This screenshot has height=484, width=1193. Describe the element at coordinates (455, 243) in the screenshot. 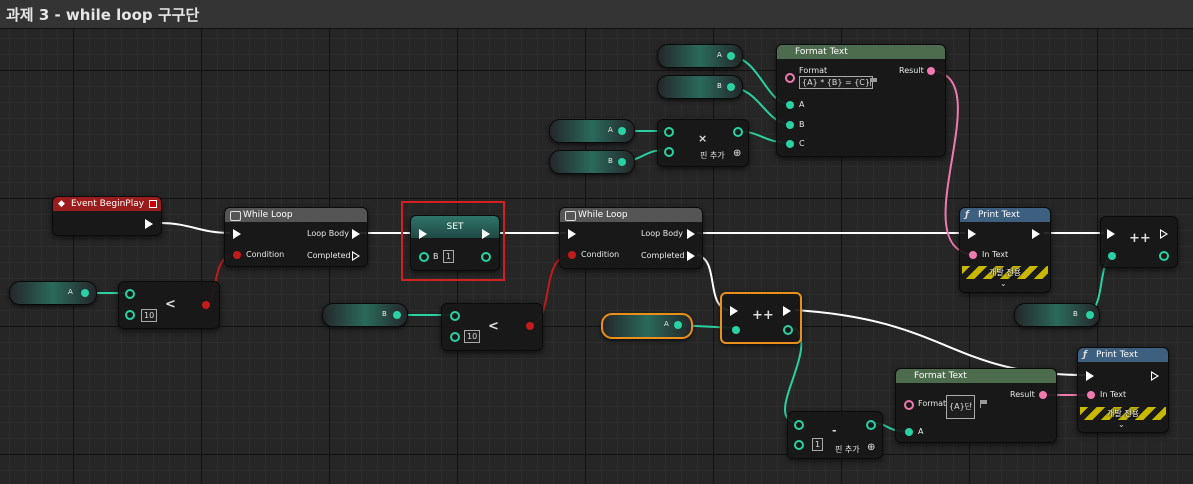

I see `set-b-node: SET B 1` at that location.